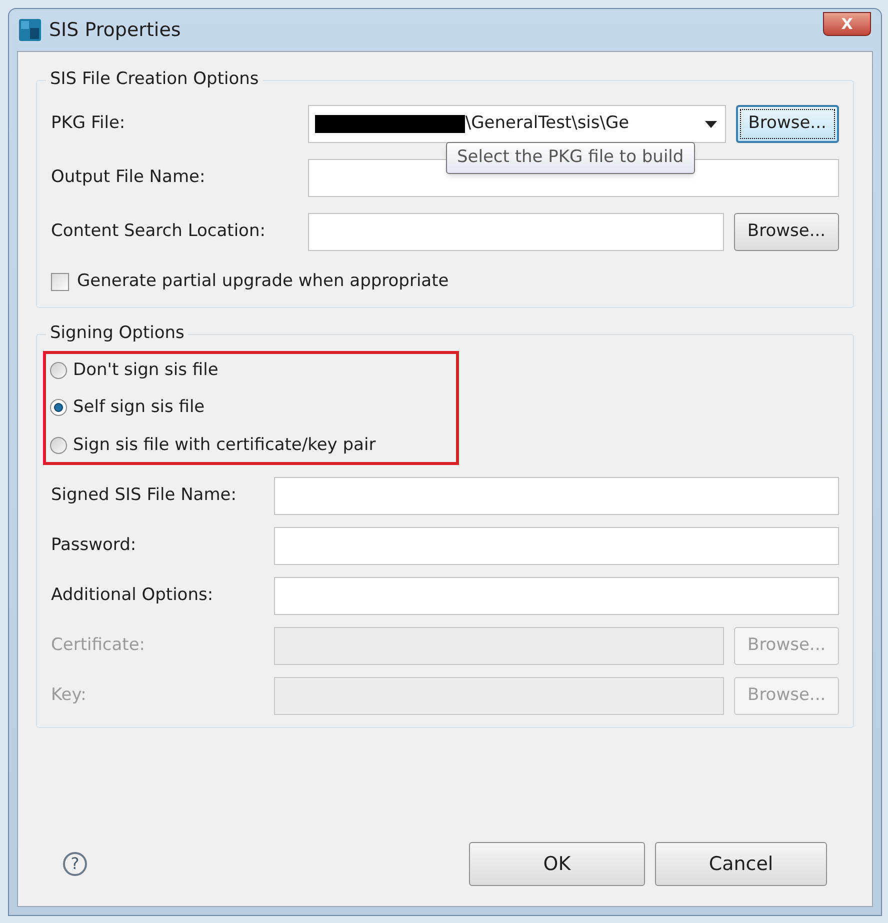  What do you see at coordinates (94, 546) in the screenshot?
I see `field-label: Password:` at bounding box center [94, 546].